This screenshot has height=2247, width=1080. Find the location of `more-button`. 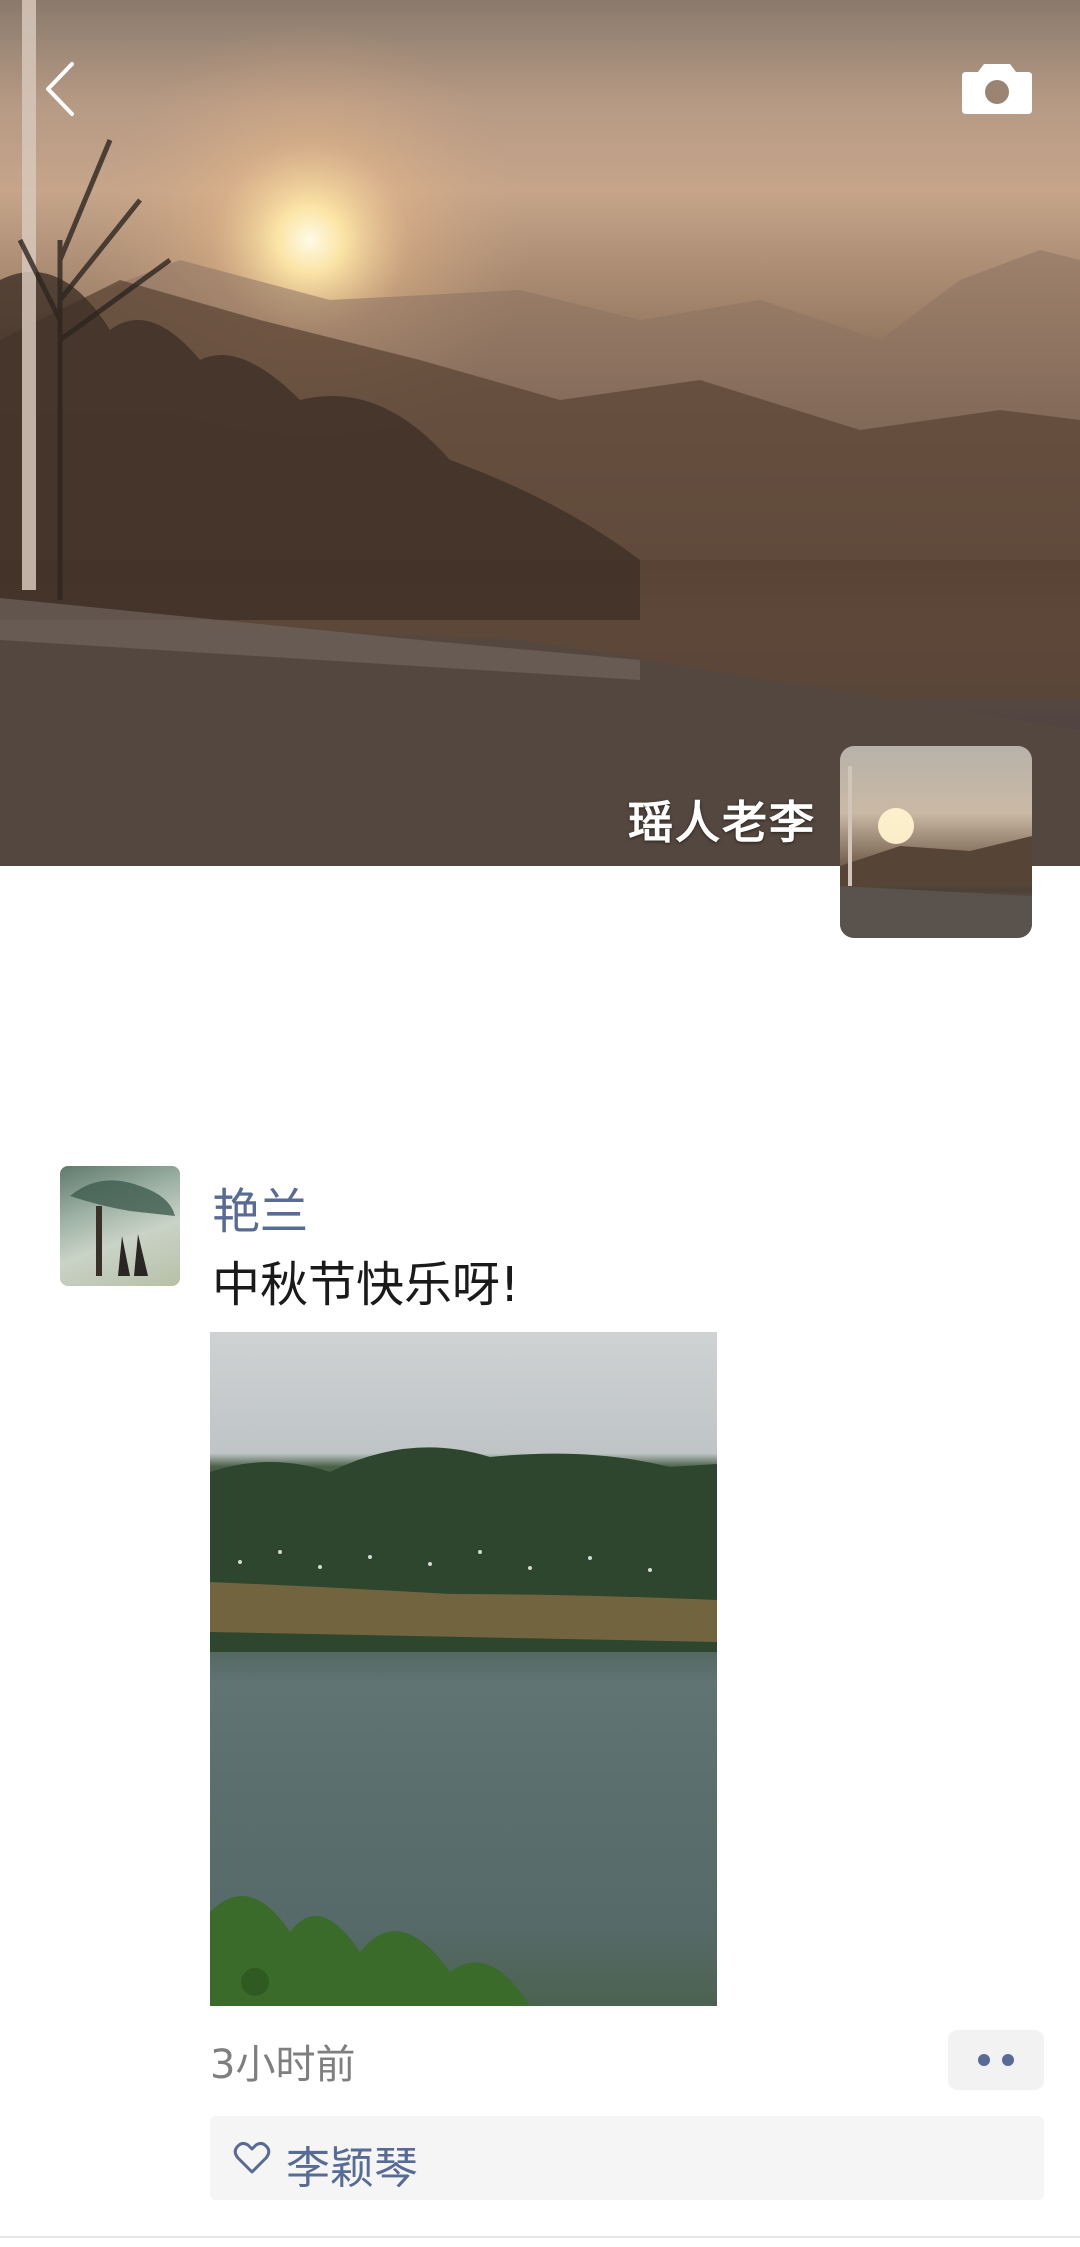

more-button is located at coordinates (996, 2060).